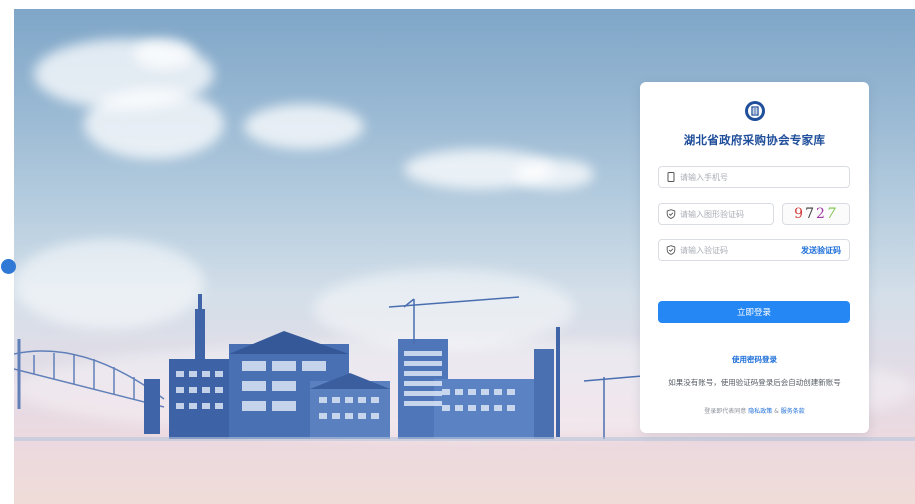  I want to click on floating-side-button, so click(8, 266).